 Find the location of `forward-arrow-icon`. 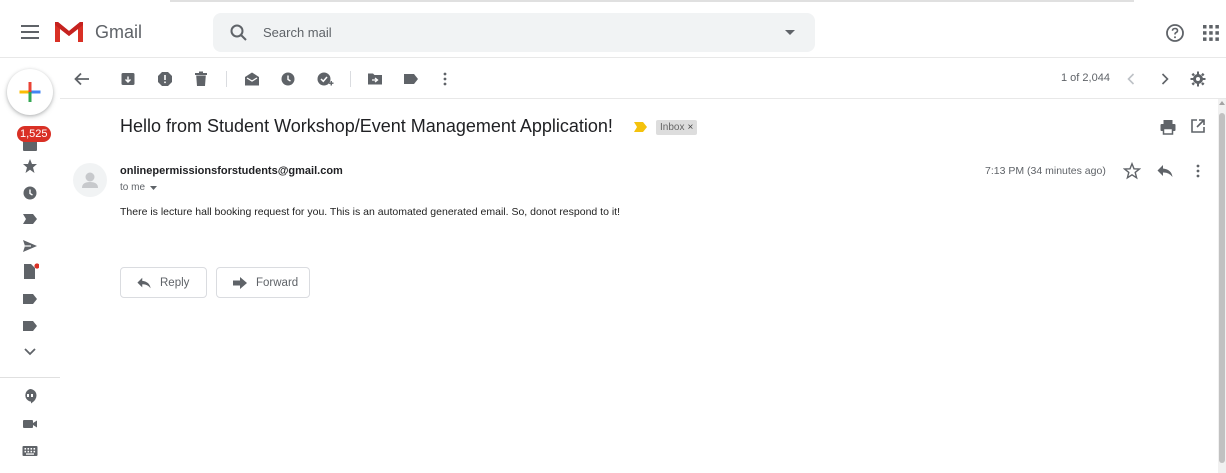

forward-arrow-icon is located at coordinates (240, 282).